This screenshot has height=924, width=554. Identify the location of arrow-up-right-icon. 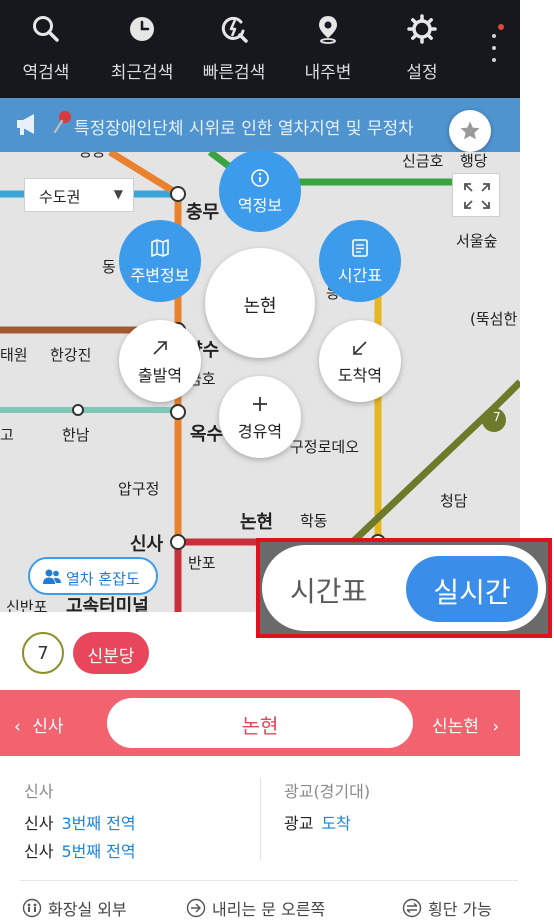
(160, 348).